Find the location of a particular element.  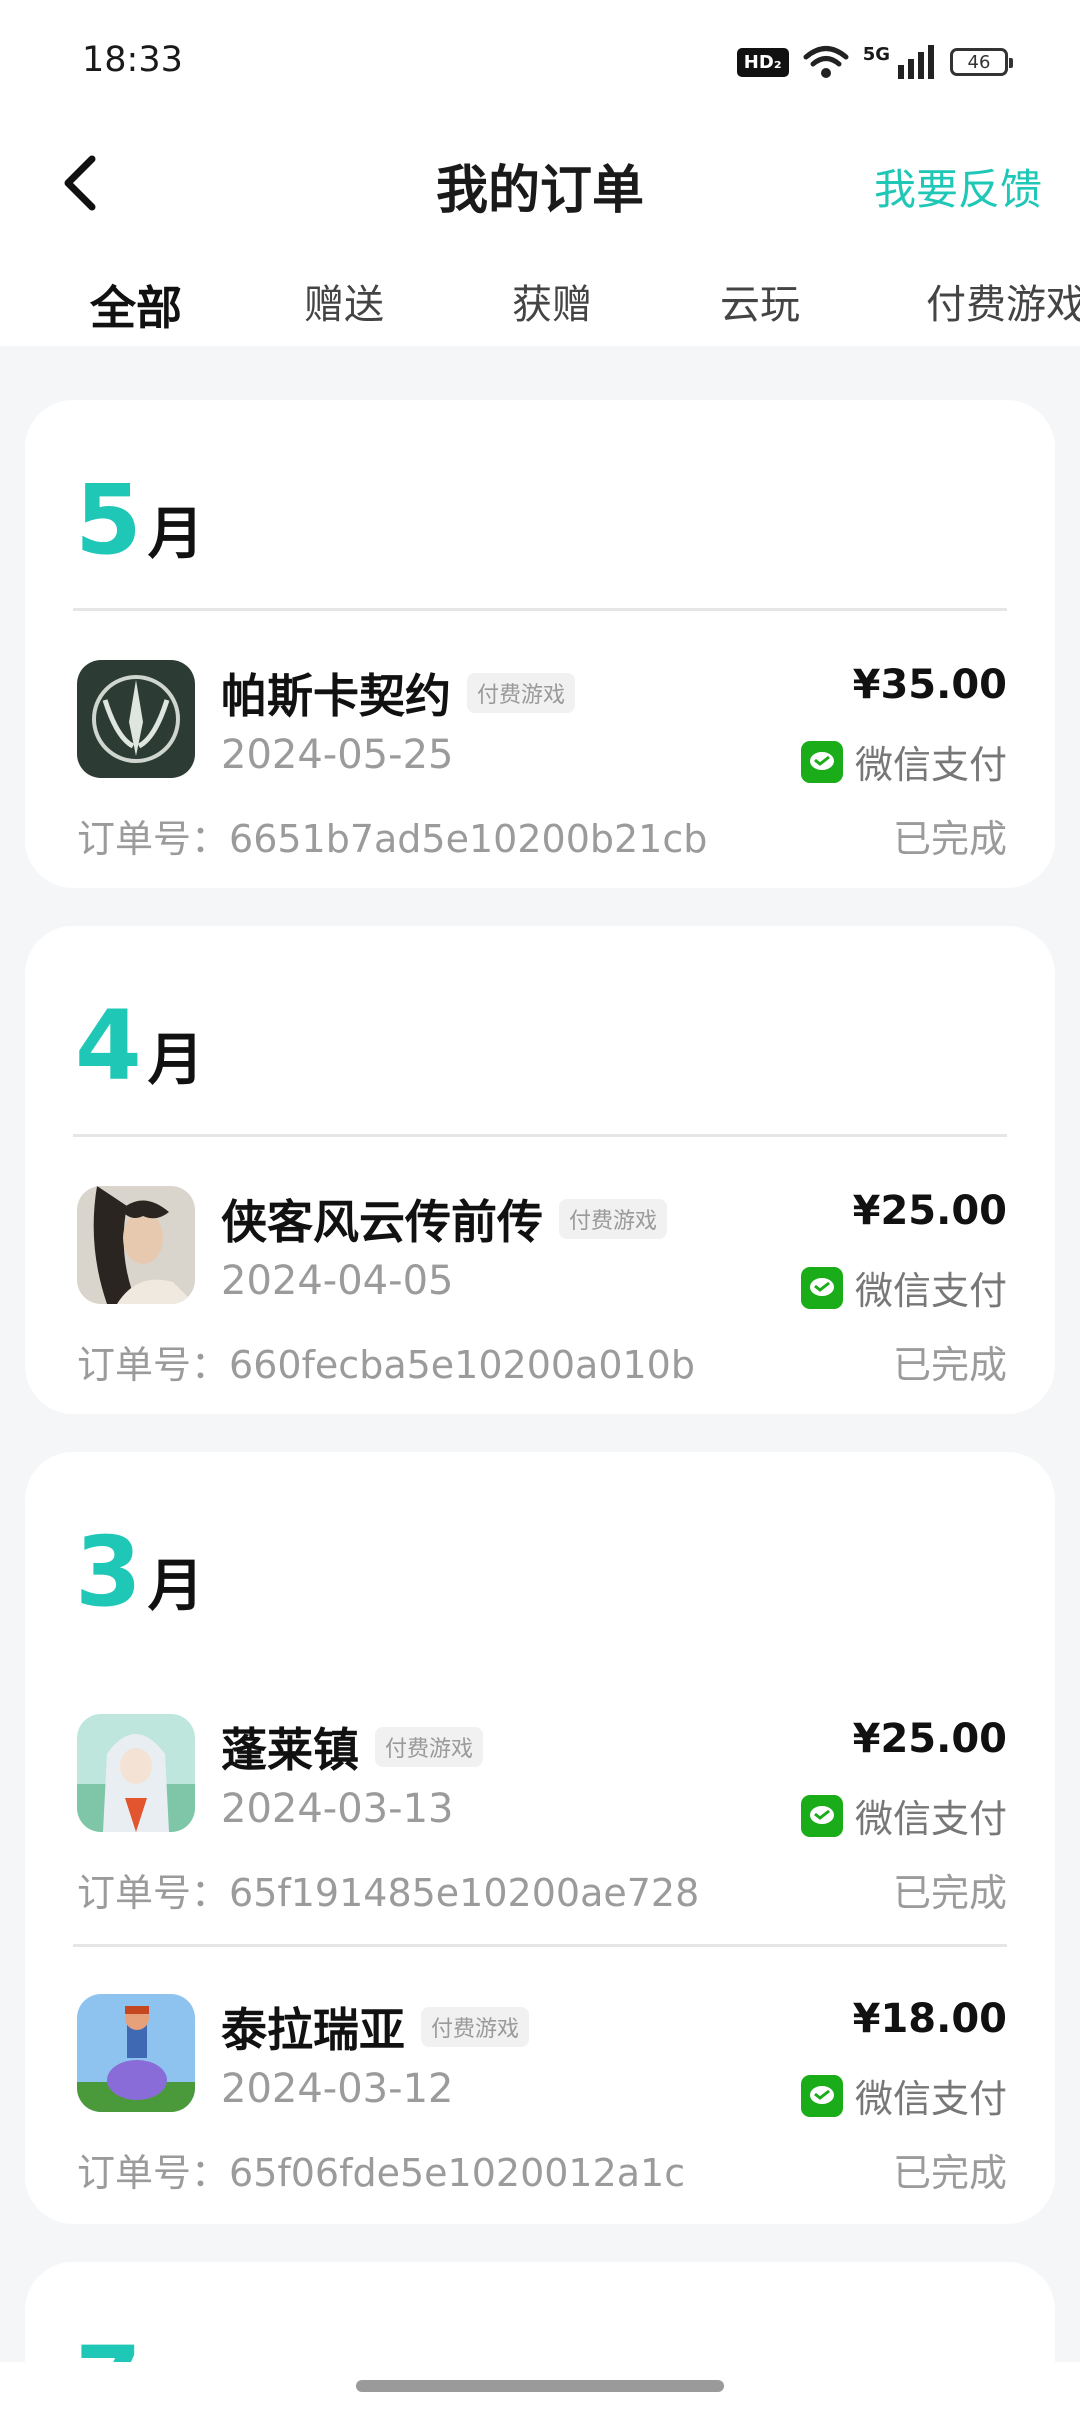

back-button is located at coordinates (80, 183).